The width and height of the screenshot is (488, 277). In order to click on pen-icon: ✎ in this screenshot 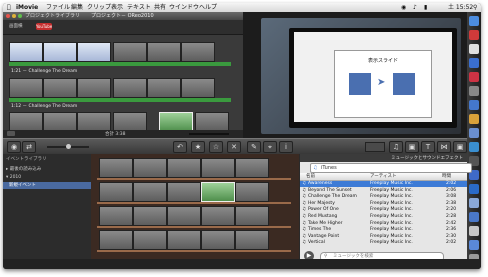, I will do `click(254, 147)`.